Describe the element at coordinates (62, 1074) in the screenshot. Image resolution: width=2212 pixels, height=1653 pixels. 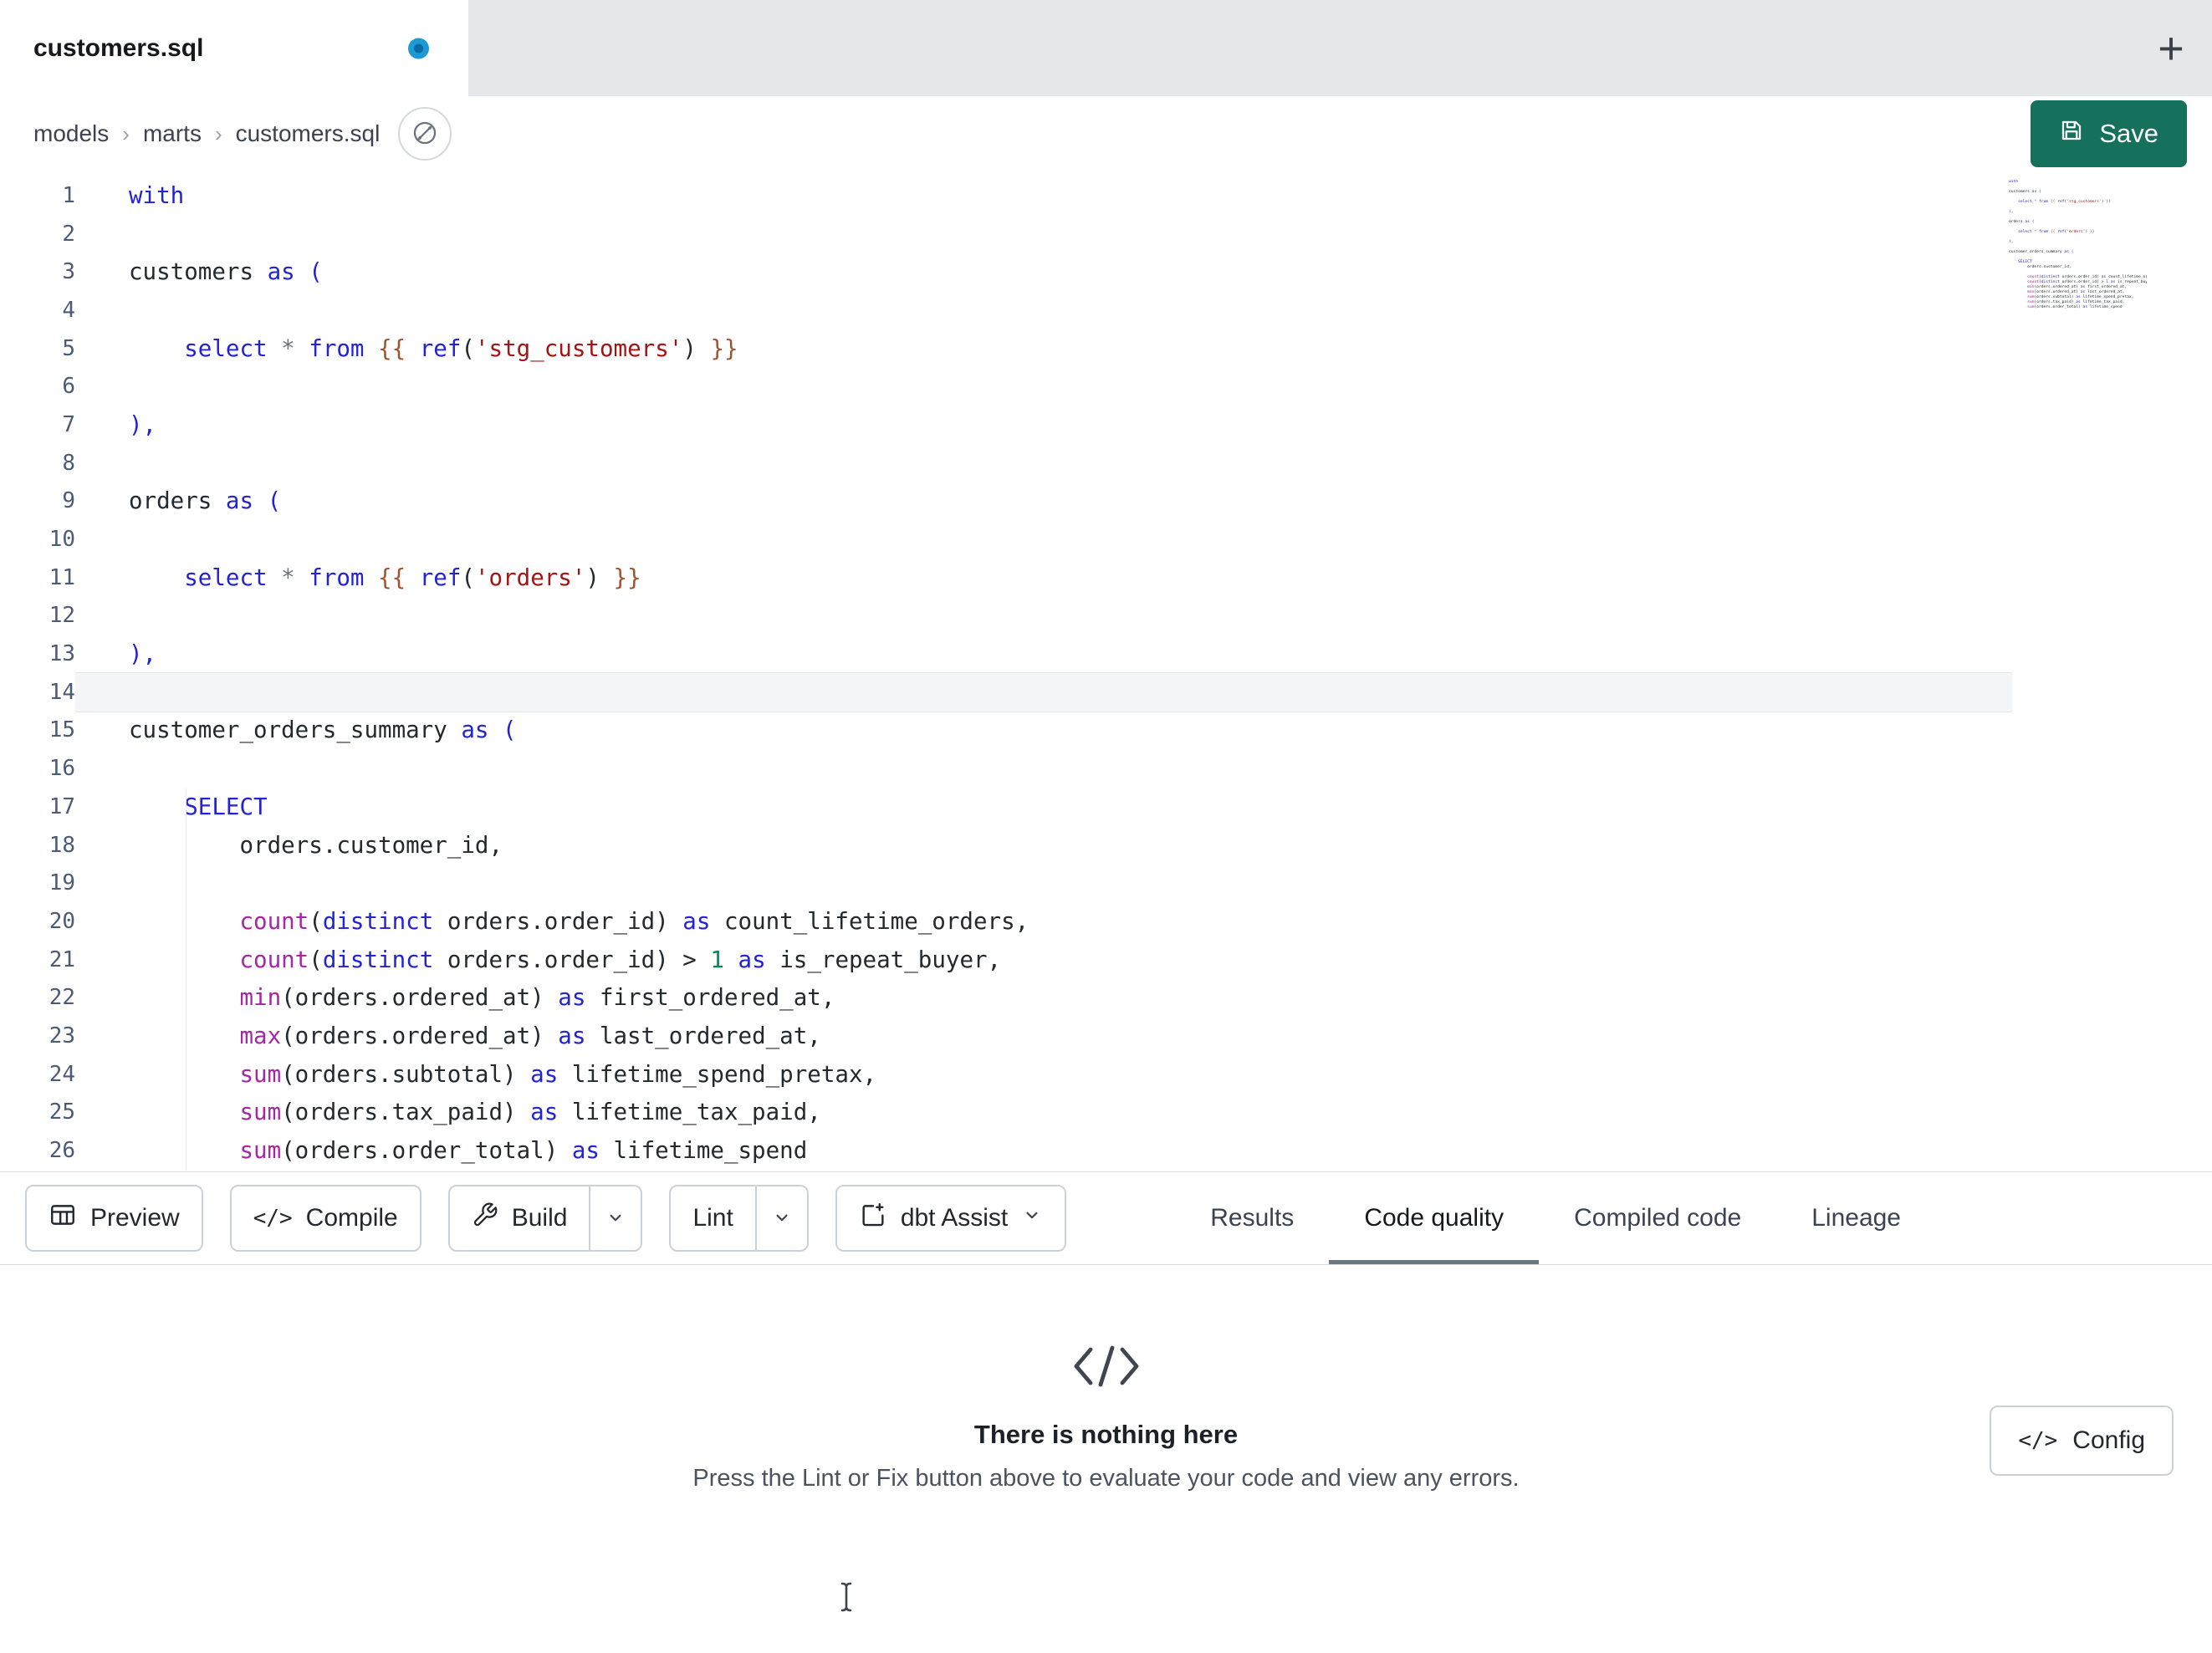
I see `line-number: 24` at that location.